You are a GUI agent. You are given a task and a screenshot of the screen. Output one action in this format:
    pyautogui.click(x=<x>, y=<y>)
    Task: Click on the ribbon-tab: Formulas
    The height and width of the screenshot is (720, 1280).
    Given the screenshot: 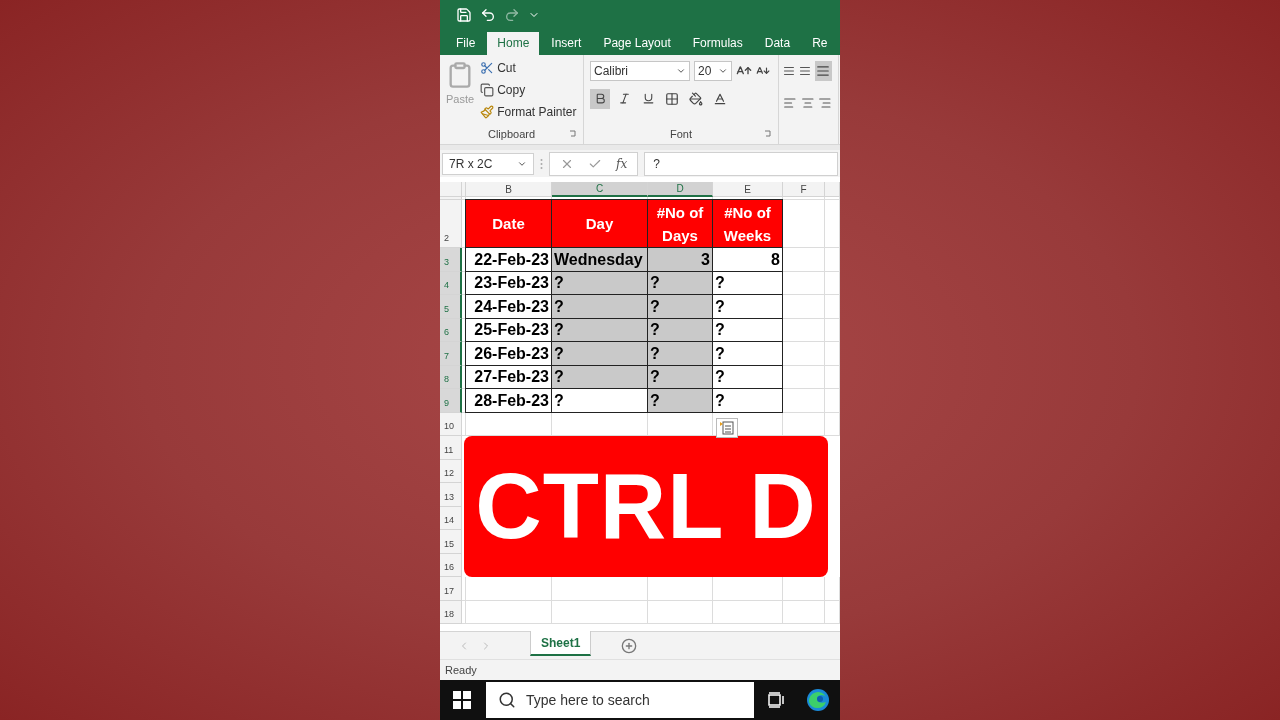 What is the action you would take?
    pyautogui.click(x=717, y=43)
    